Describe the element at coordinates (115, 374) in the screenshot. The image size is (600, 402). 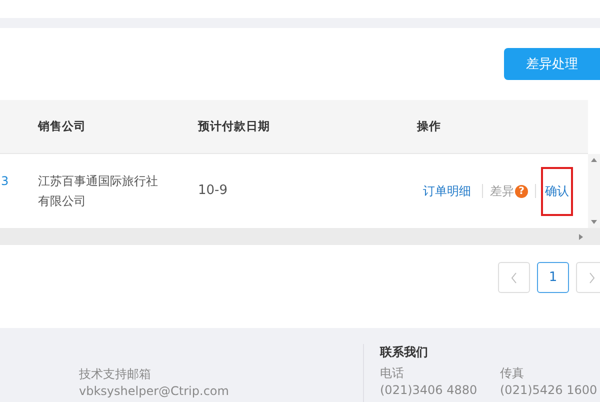
I see `support-label: 技术支持邮箱` at that location.